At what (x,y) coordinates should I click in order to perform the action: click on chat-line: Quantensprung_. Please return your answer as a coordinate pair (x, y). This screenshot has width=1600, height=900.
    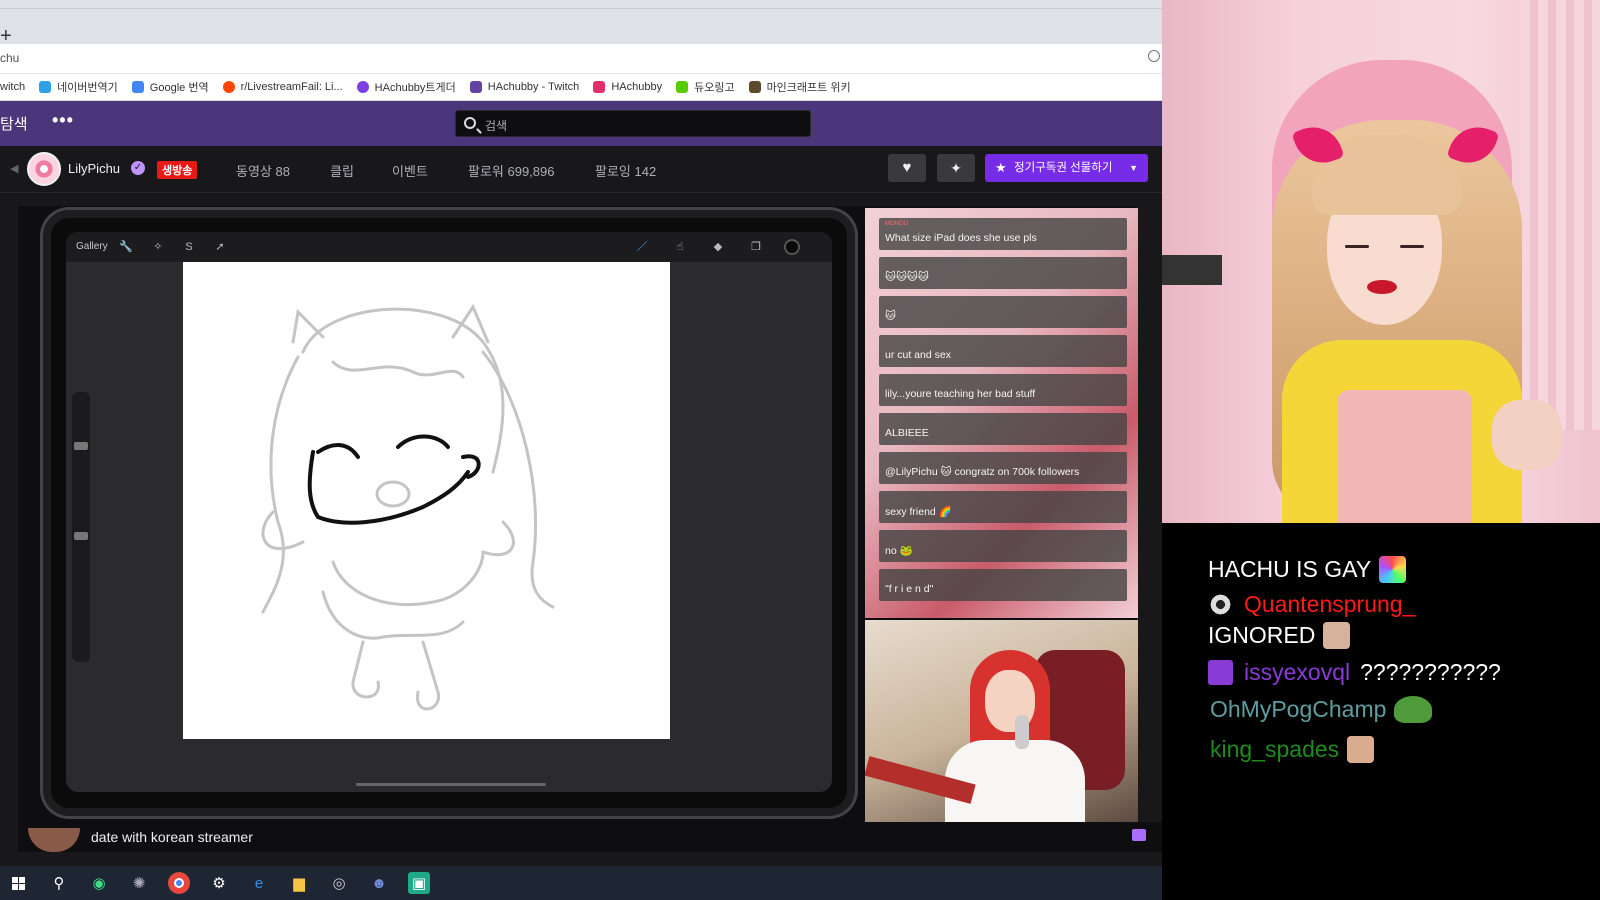
    Looking at the image, I should click on (1311, 604).